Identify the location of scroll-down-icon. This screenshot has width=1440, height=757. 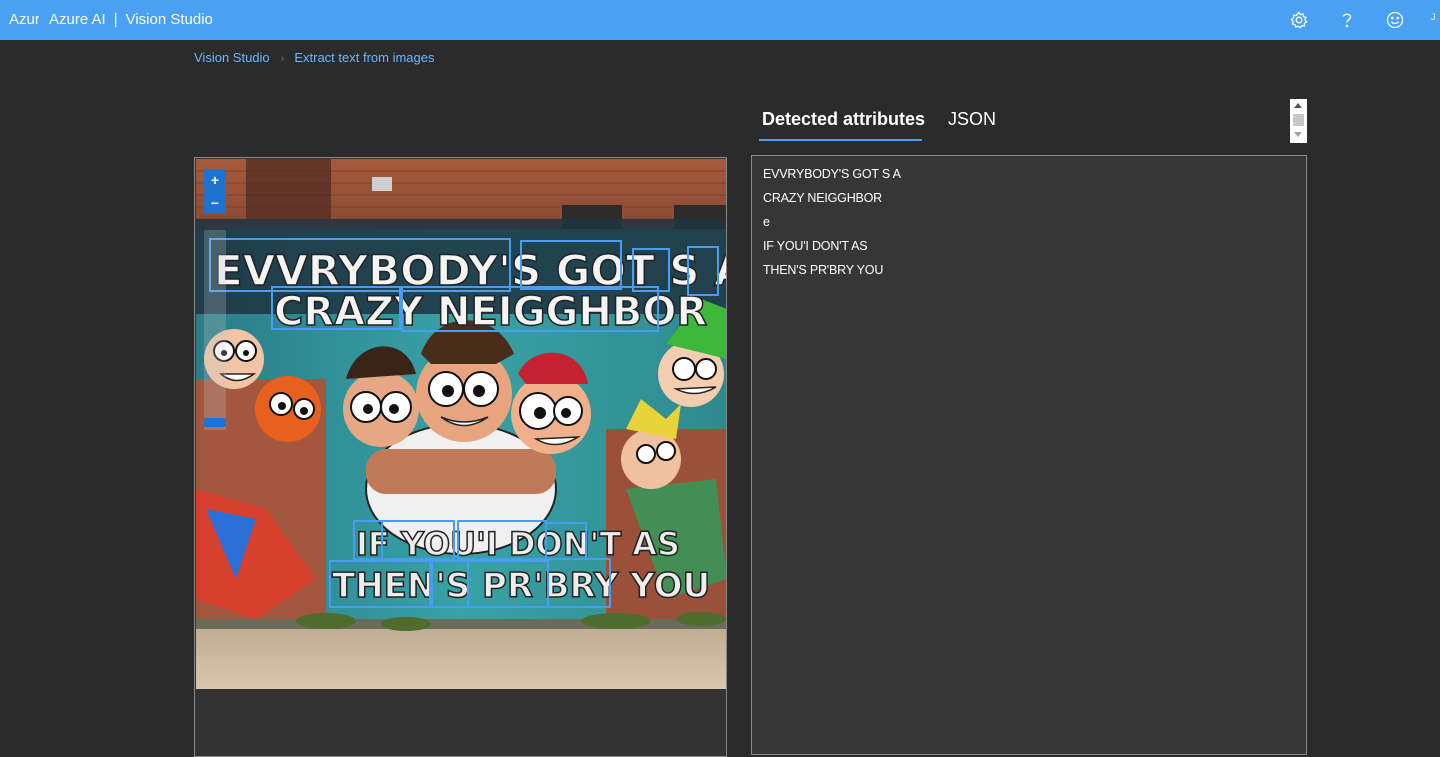
(1298, 134).